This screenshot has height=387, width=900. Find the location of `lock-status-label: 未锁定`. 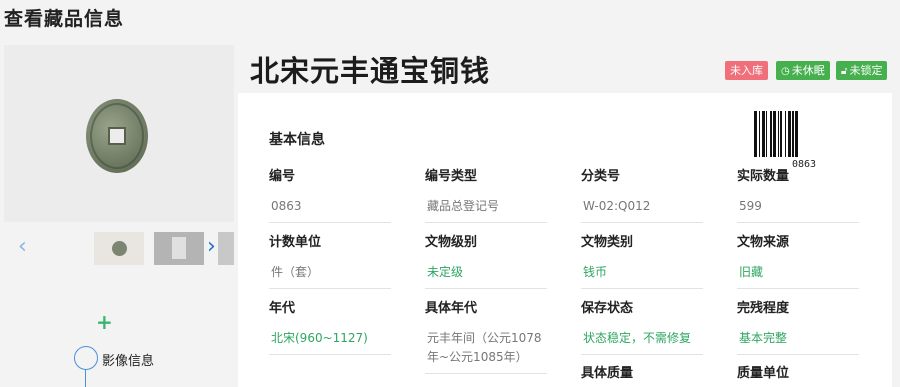

lock-status-label: 未锁定 is located at coordinates (866, 70).